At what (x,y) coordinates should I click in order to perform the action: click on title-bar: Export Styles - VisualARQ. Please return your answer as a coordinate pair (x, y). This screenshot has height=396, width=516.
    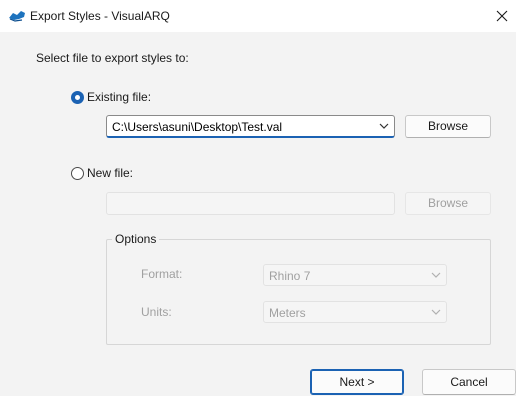
    Looking at the image, I should click on (258, 16).